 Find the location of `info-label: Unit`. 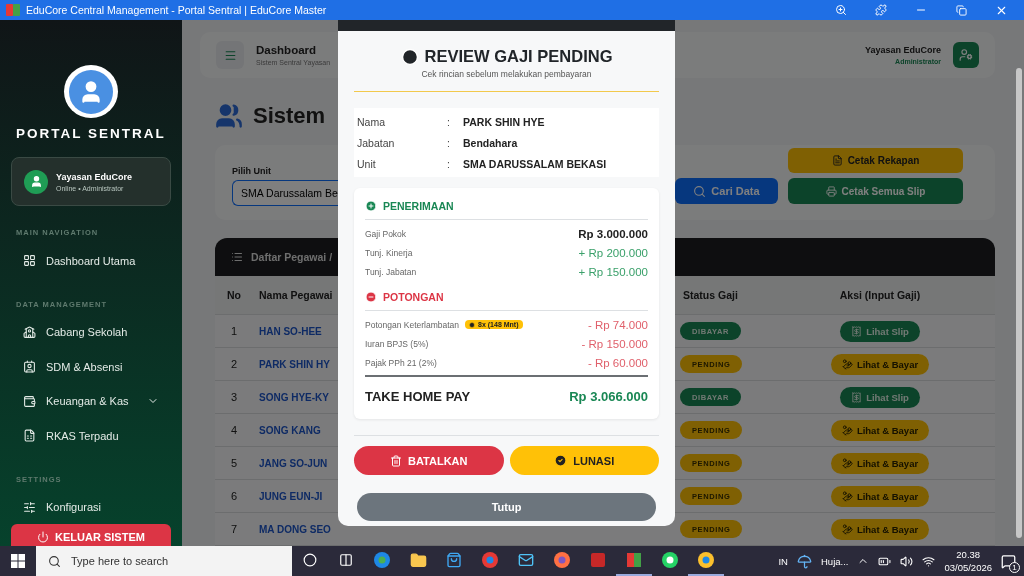

info-label: Unit is located at coordinates (367, 163).